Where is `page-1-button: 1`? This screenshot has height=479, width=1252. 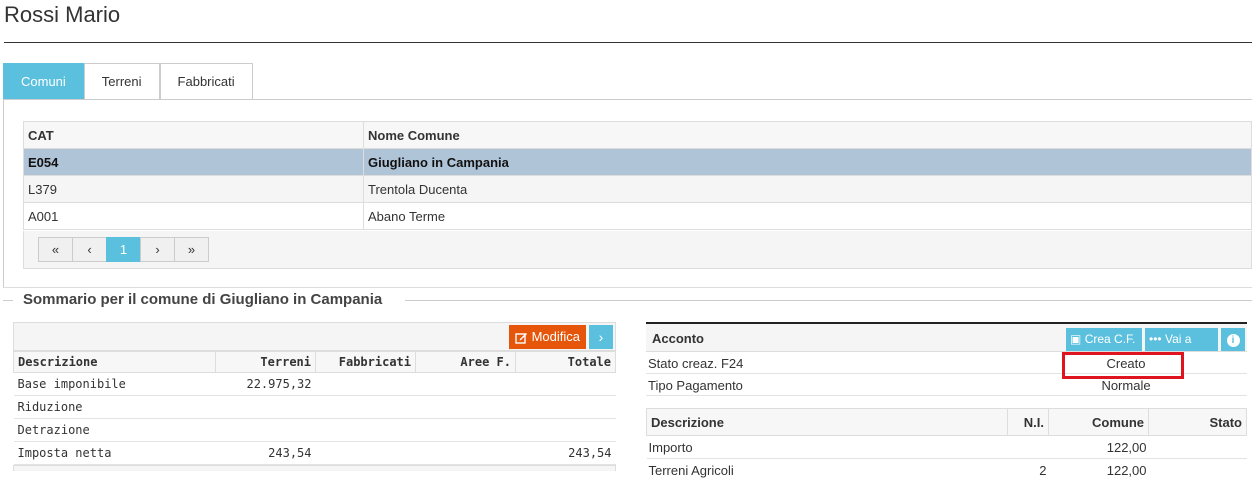
page-1-button: 1 is located at coordinates (123, 249).